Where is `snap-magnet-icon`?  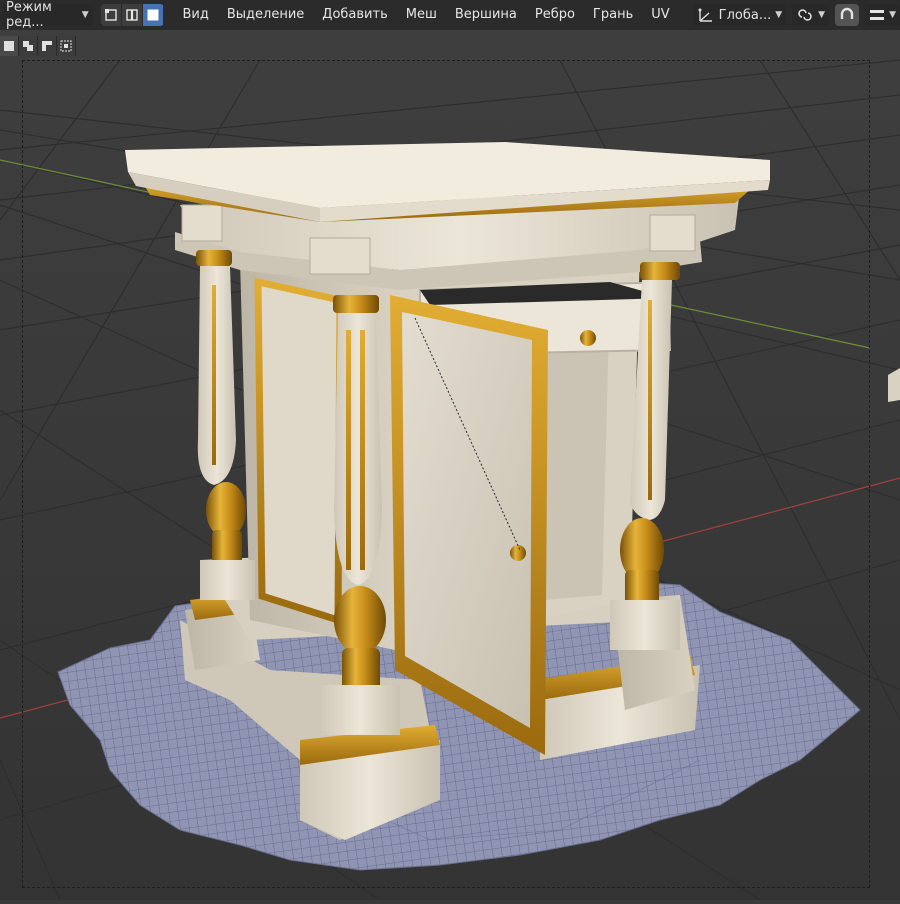
snap-magnet-icon is located at coordinates (847, 13).